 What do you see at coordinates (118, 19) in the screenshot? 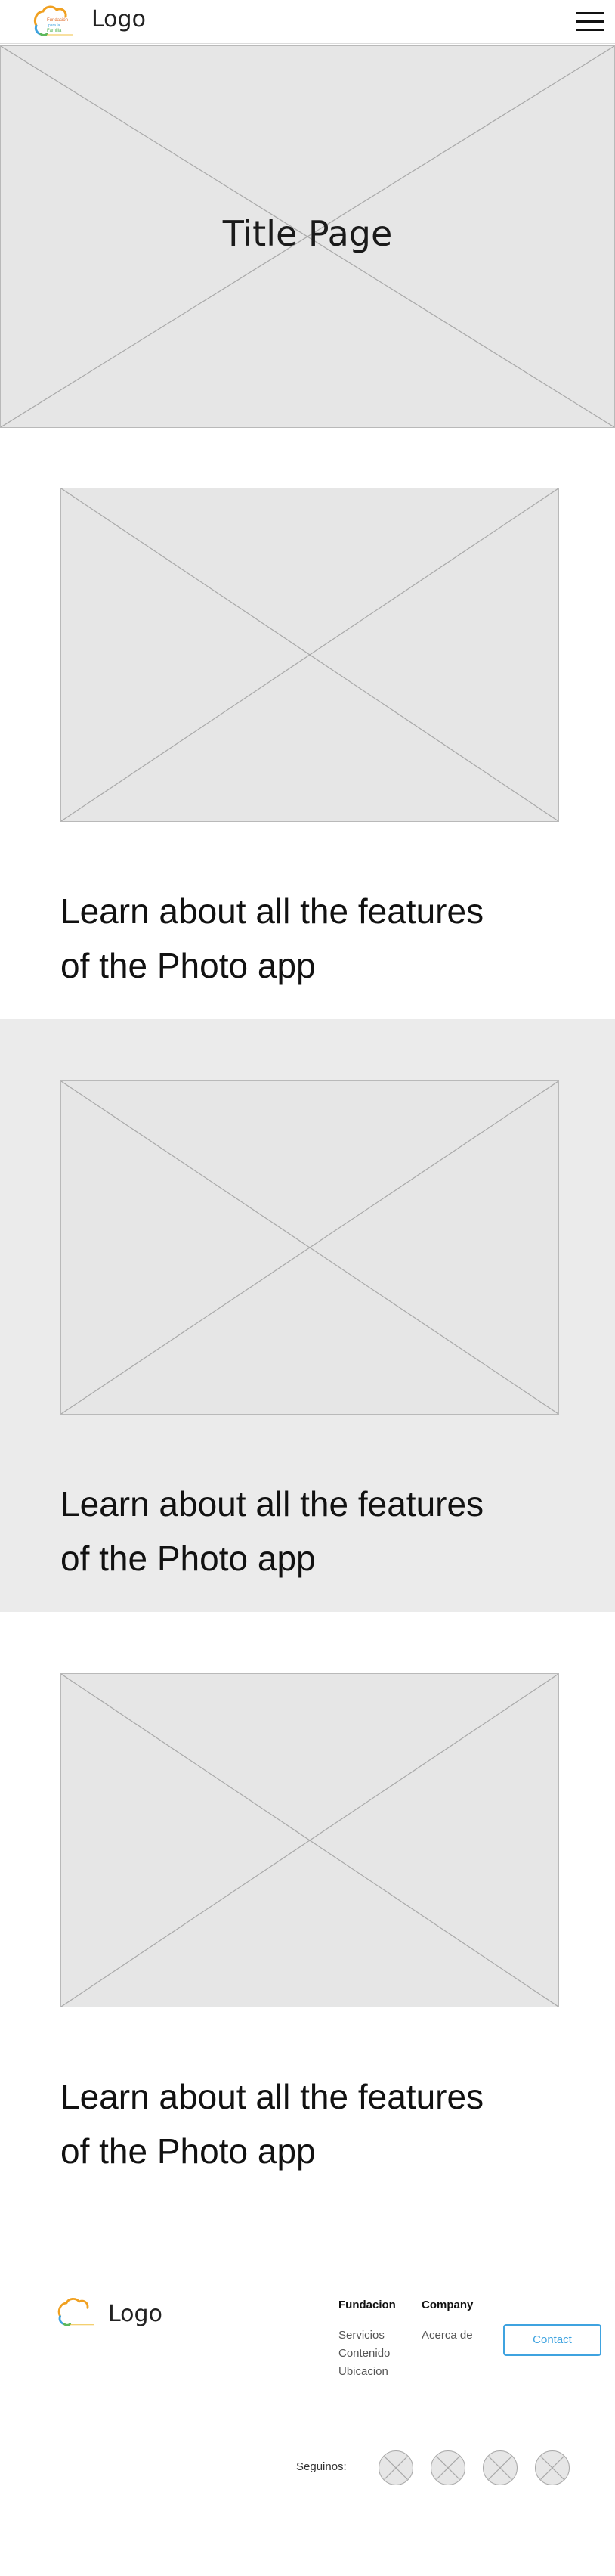
I see `header-logo-text: Logo` at bounding box center [118, 19].